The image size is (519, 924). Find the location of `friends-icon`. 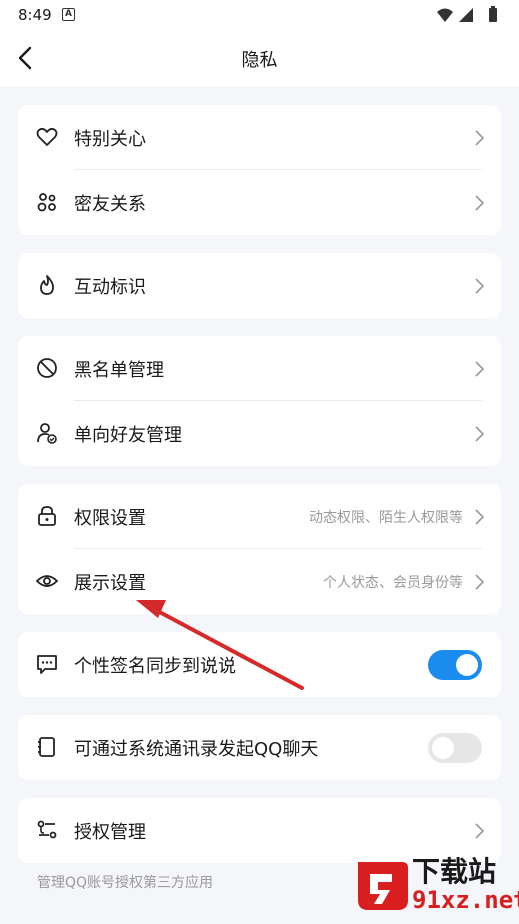

friends-icon is located at coordinates (46, 202).